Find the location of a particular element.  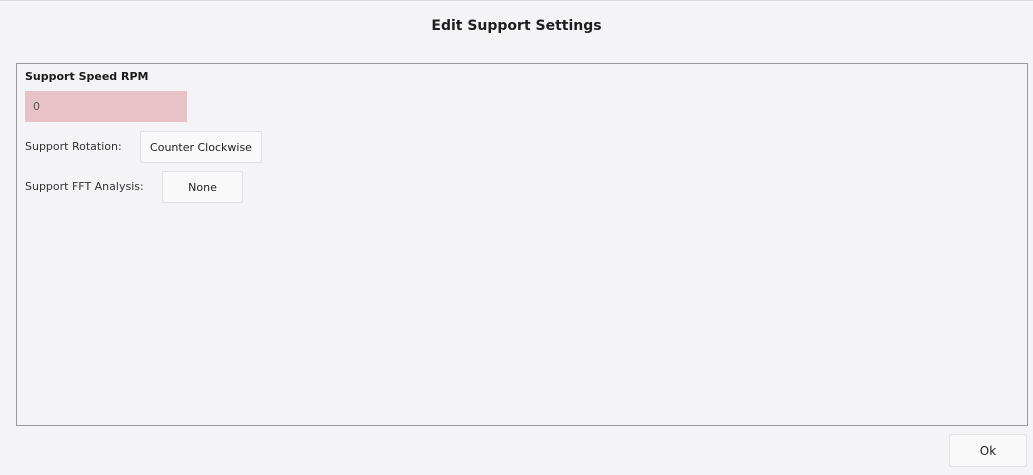

support-speed-label: Support Speed RPM is located at coordinates (87, 76).